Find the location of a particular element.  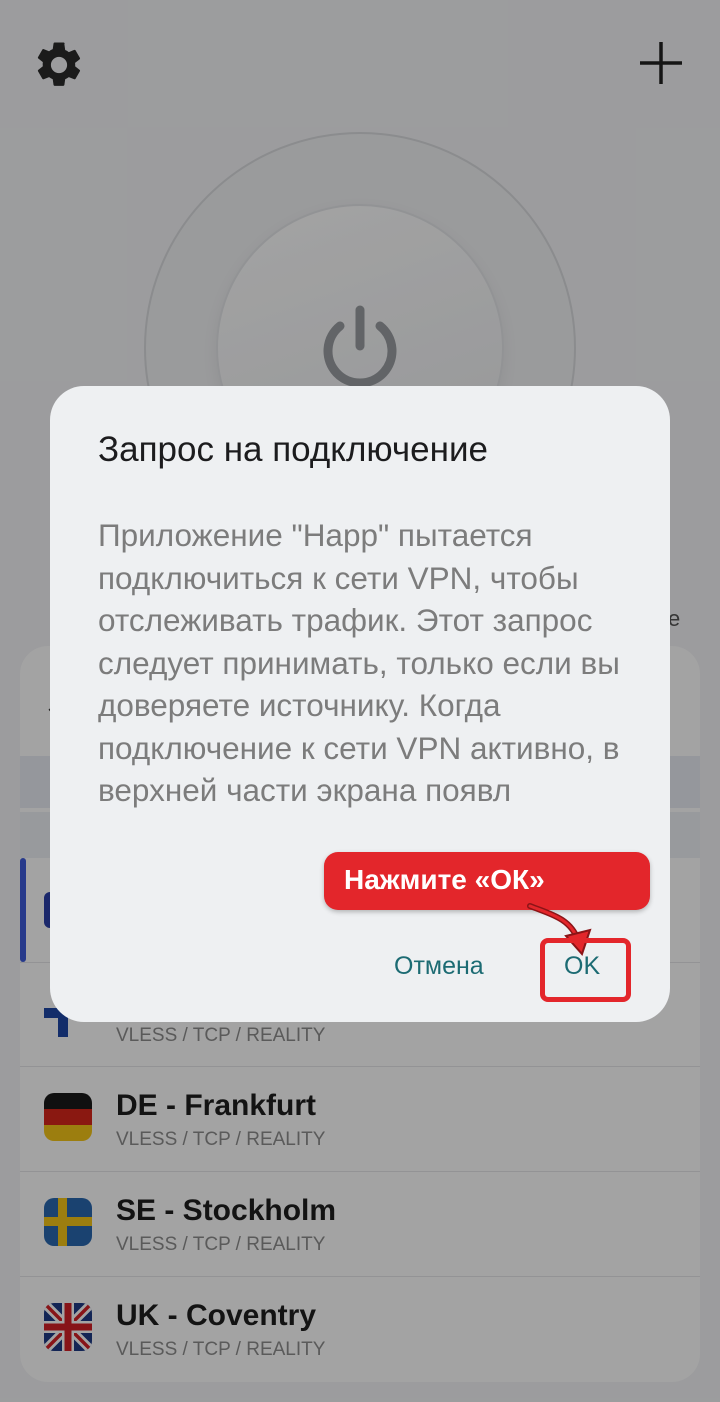

callout-text: Нажмите «ОК» is located at coordinates (444, 879).